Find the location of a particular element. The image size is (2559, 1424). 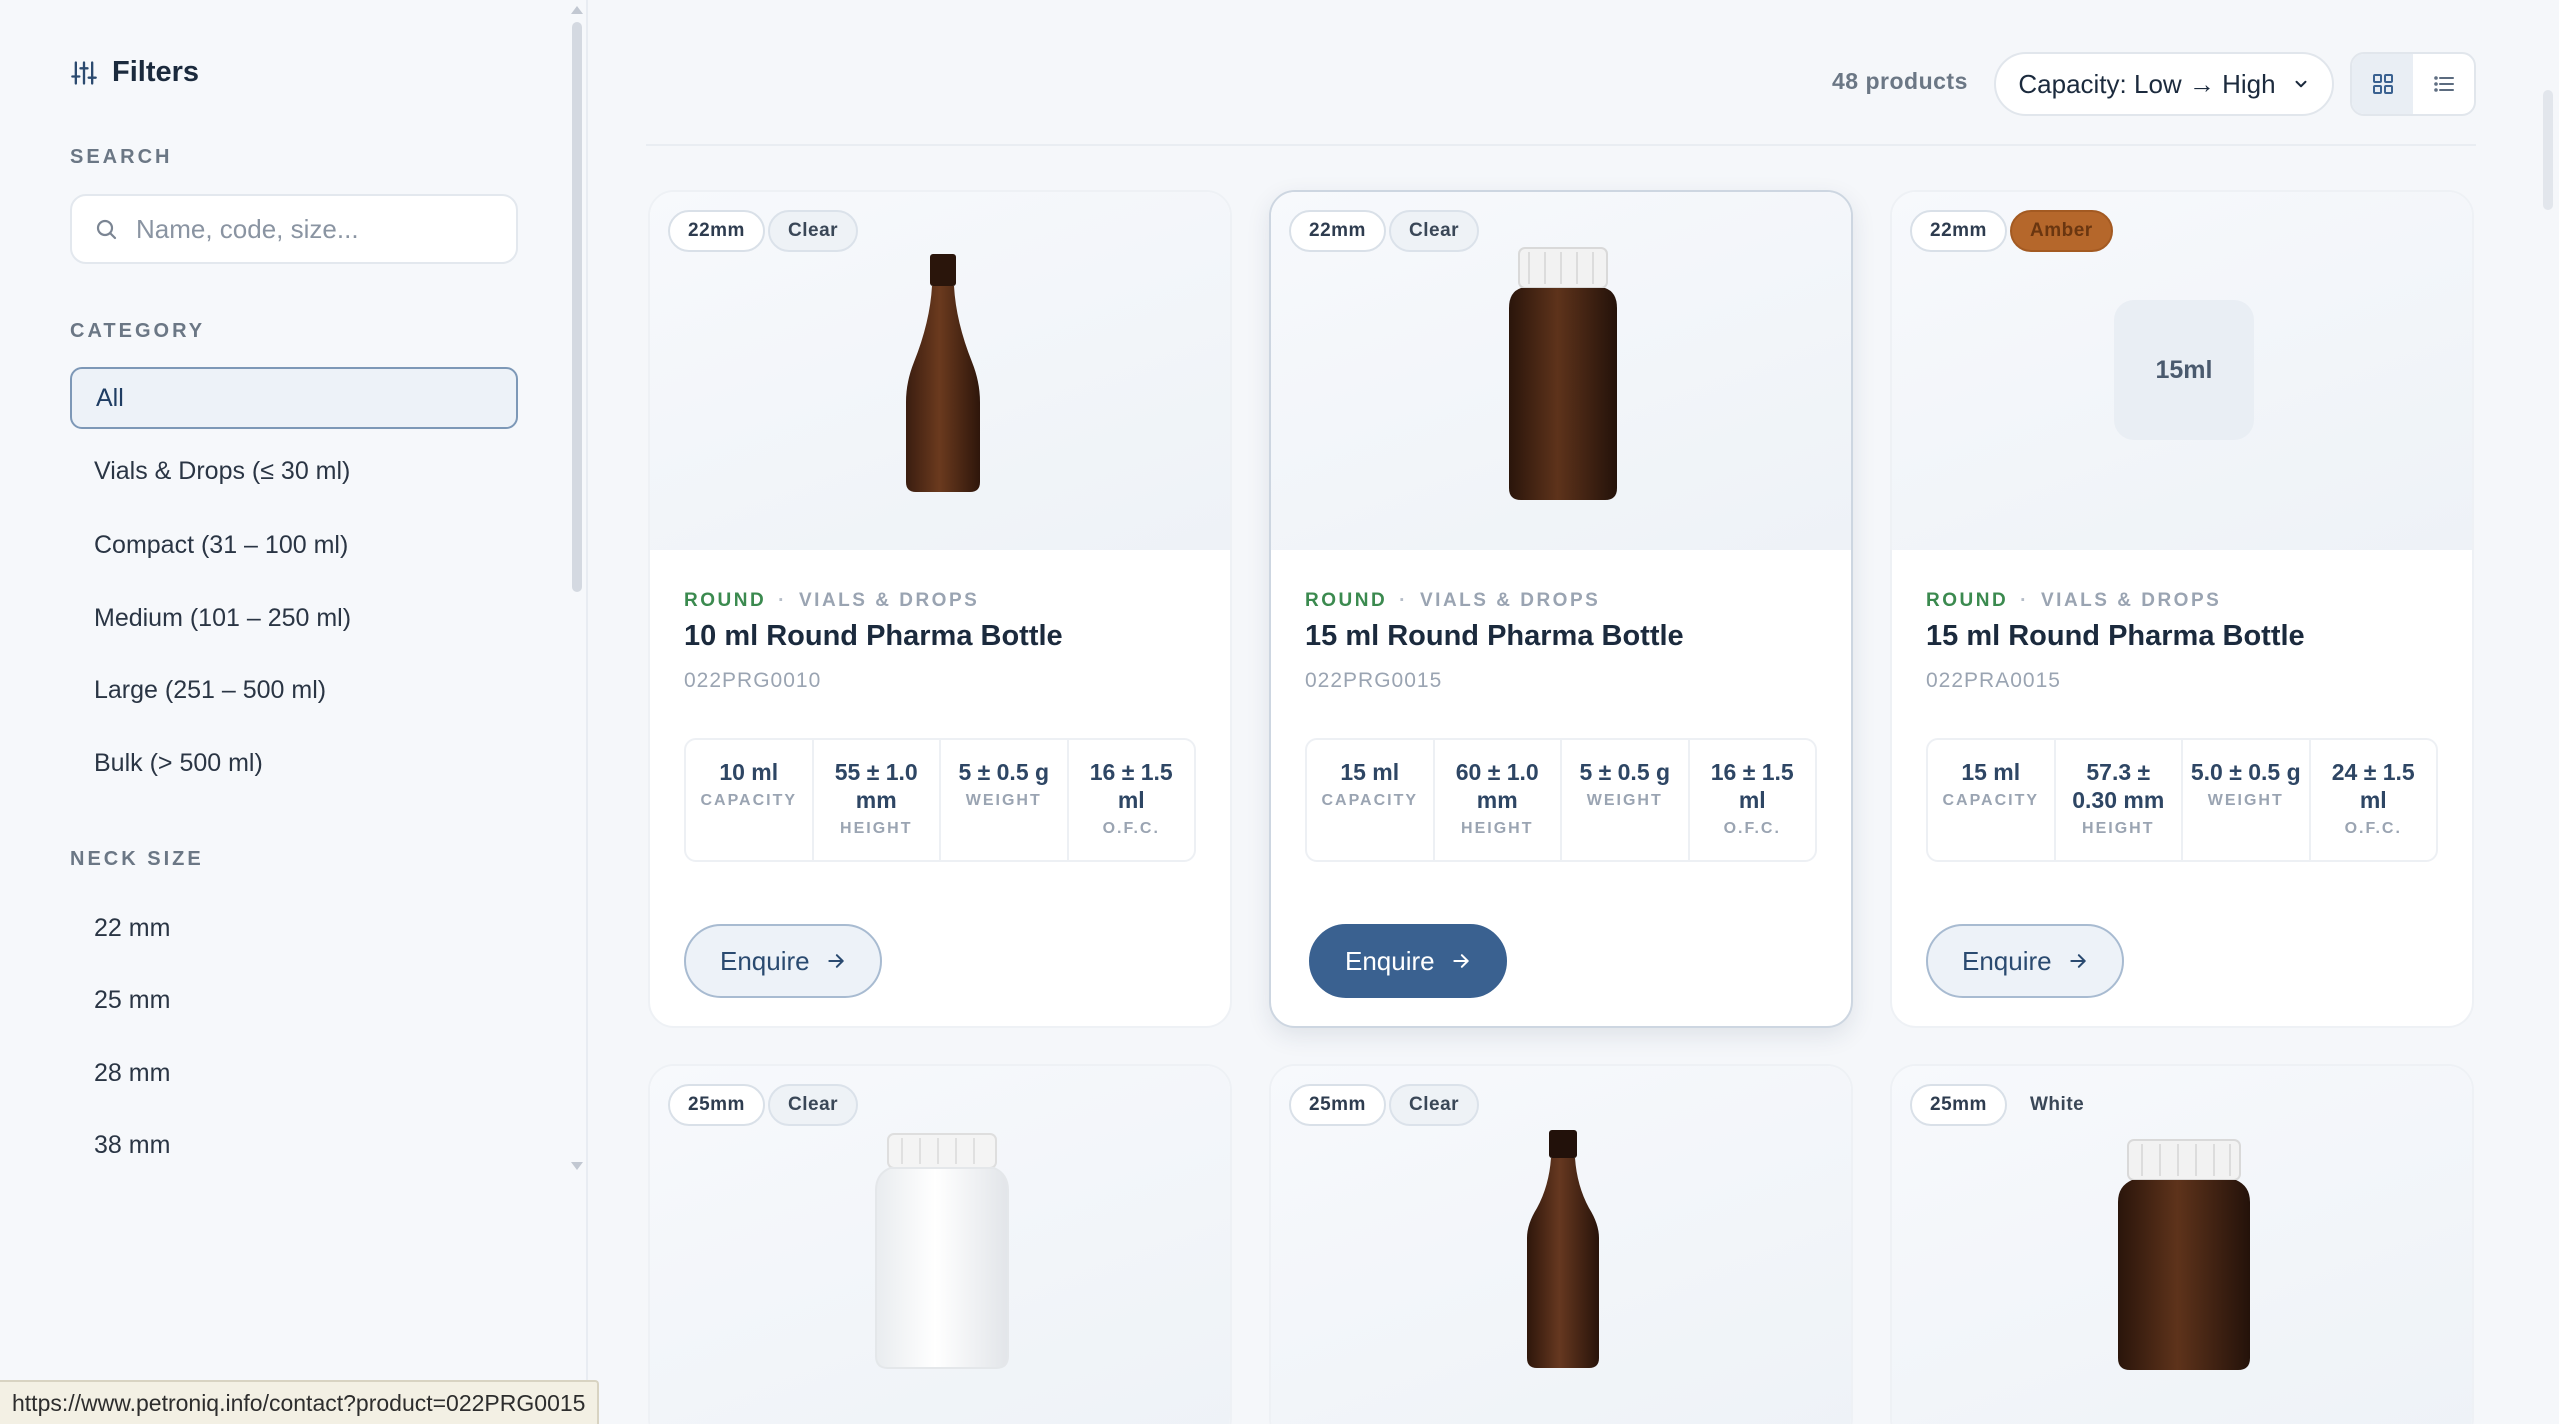

spec-value: 57.3 ± 0.30 mm is located at coordinates (2118, 786).